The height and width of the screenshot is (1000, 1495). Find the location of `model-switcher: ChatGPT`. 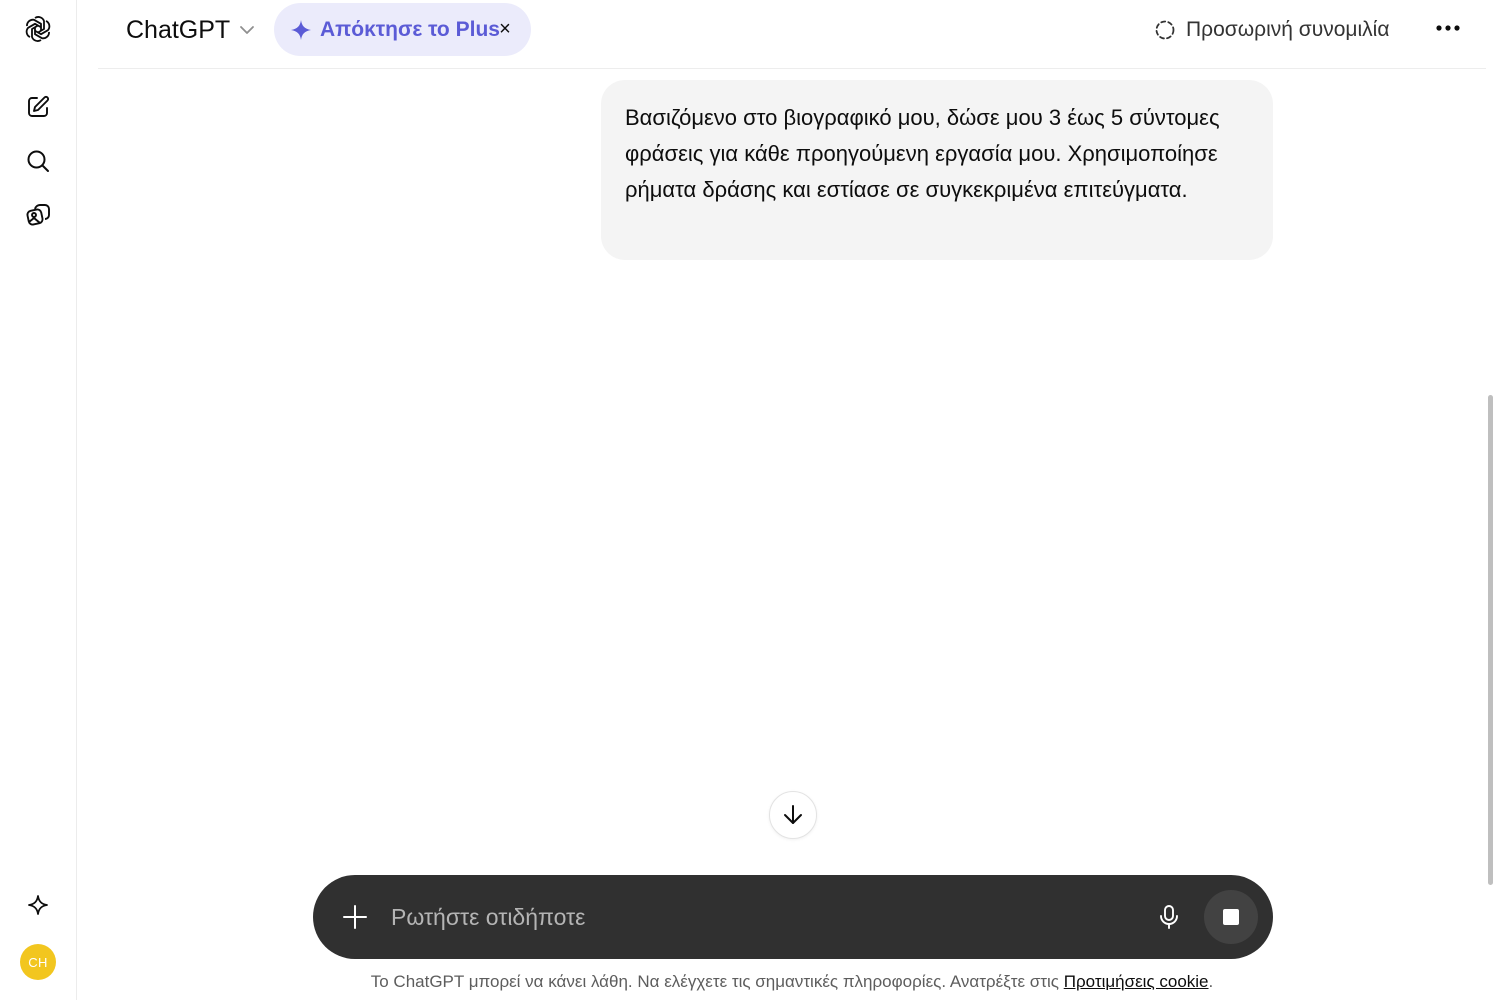

model-switcher: ChatGPT is located at coordinates (191, 30).